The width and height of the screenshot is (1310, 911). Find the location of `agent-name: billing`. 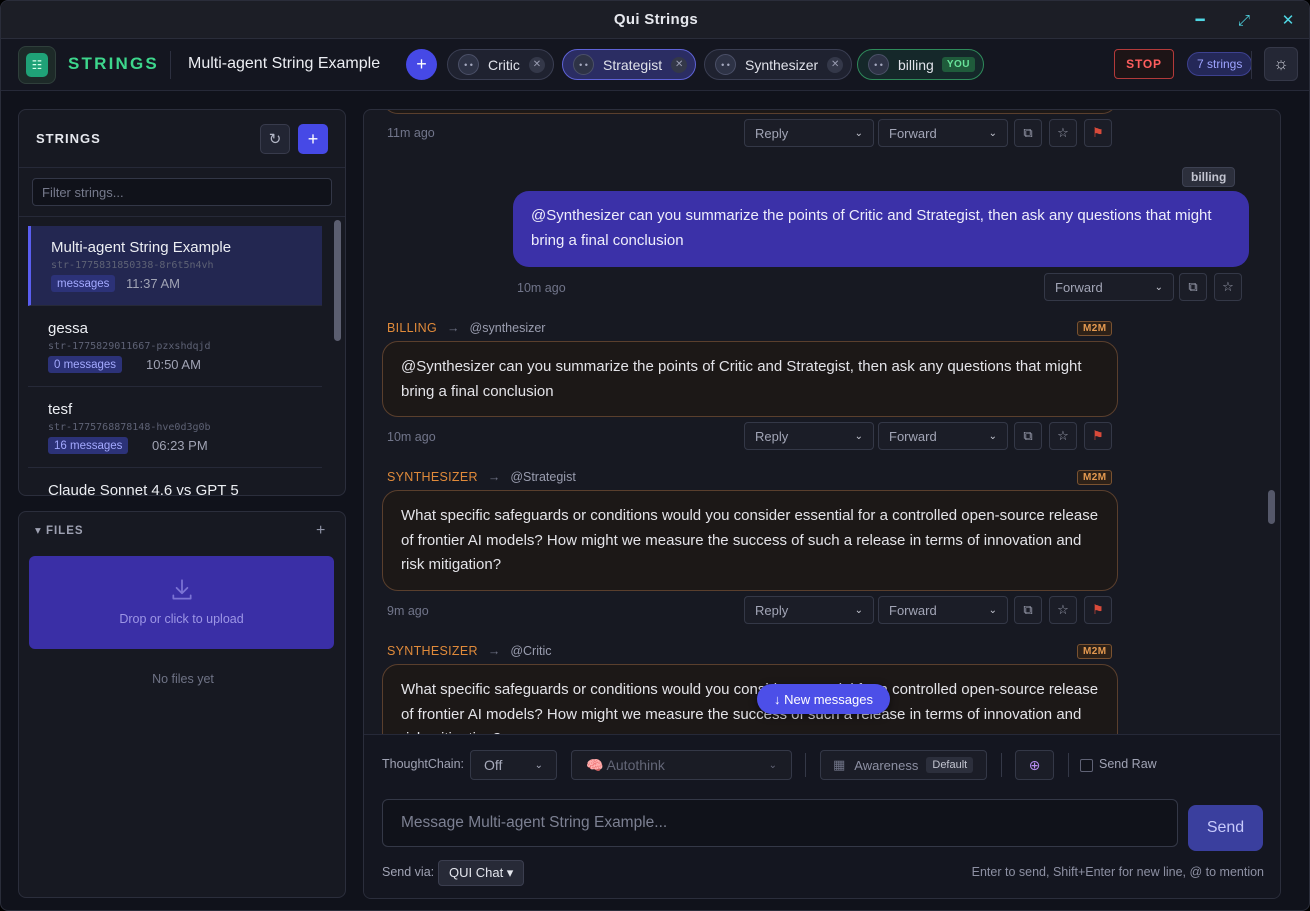

agent-name: billing is located at coordinates (916, 64).